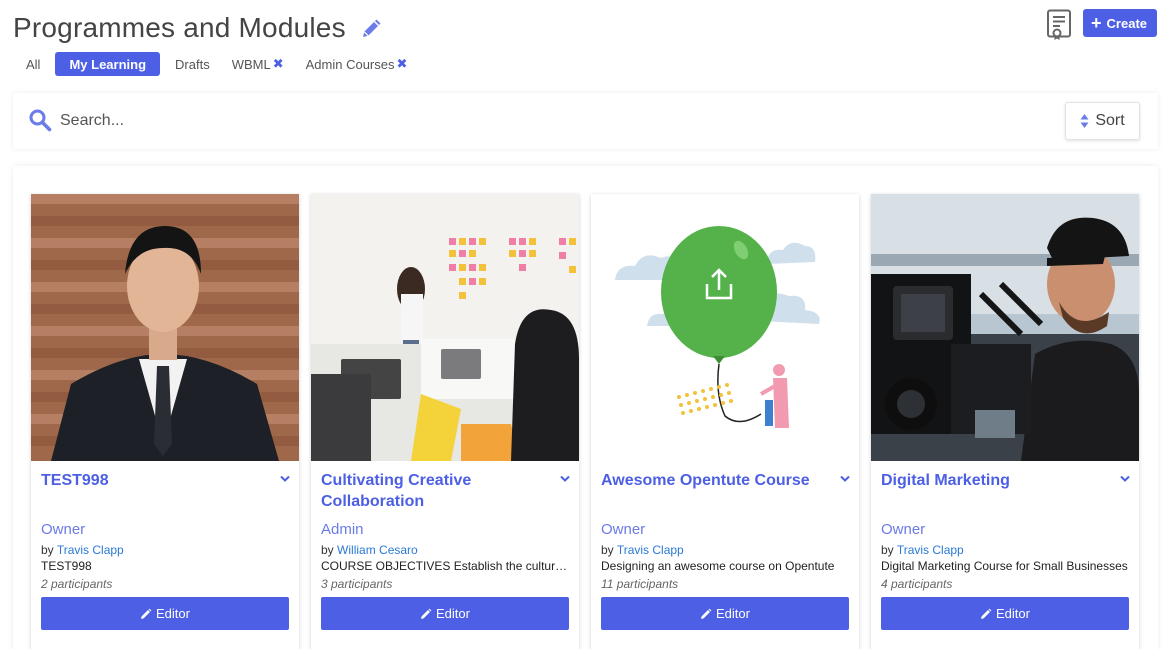 The height and width of the screenshot is (649, 1169). What do you see at coordinates (1126, 23) in the screenshot?
I see `create-button-label: Create` at bounding box center [1126, 23].